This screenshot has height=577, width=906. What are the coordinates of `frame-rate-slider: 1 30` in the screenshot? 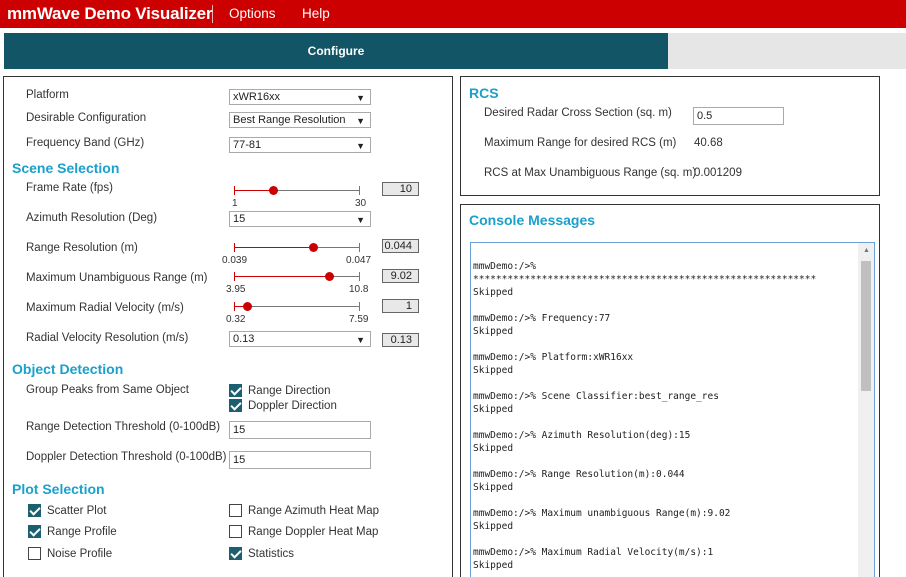 It's located at (299, 196).